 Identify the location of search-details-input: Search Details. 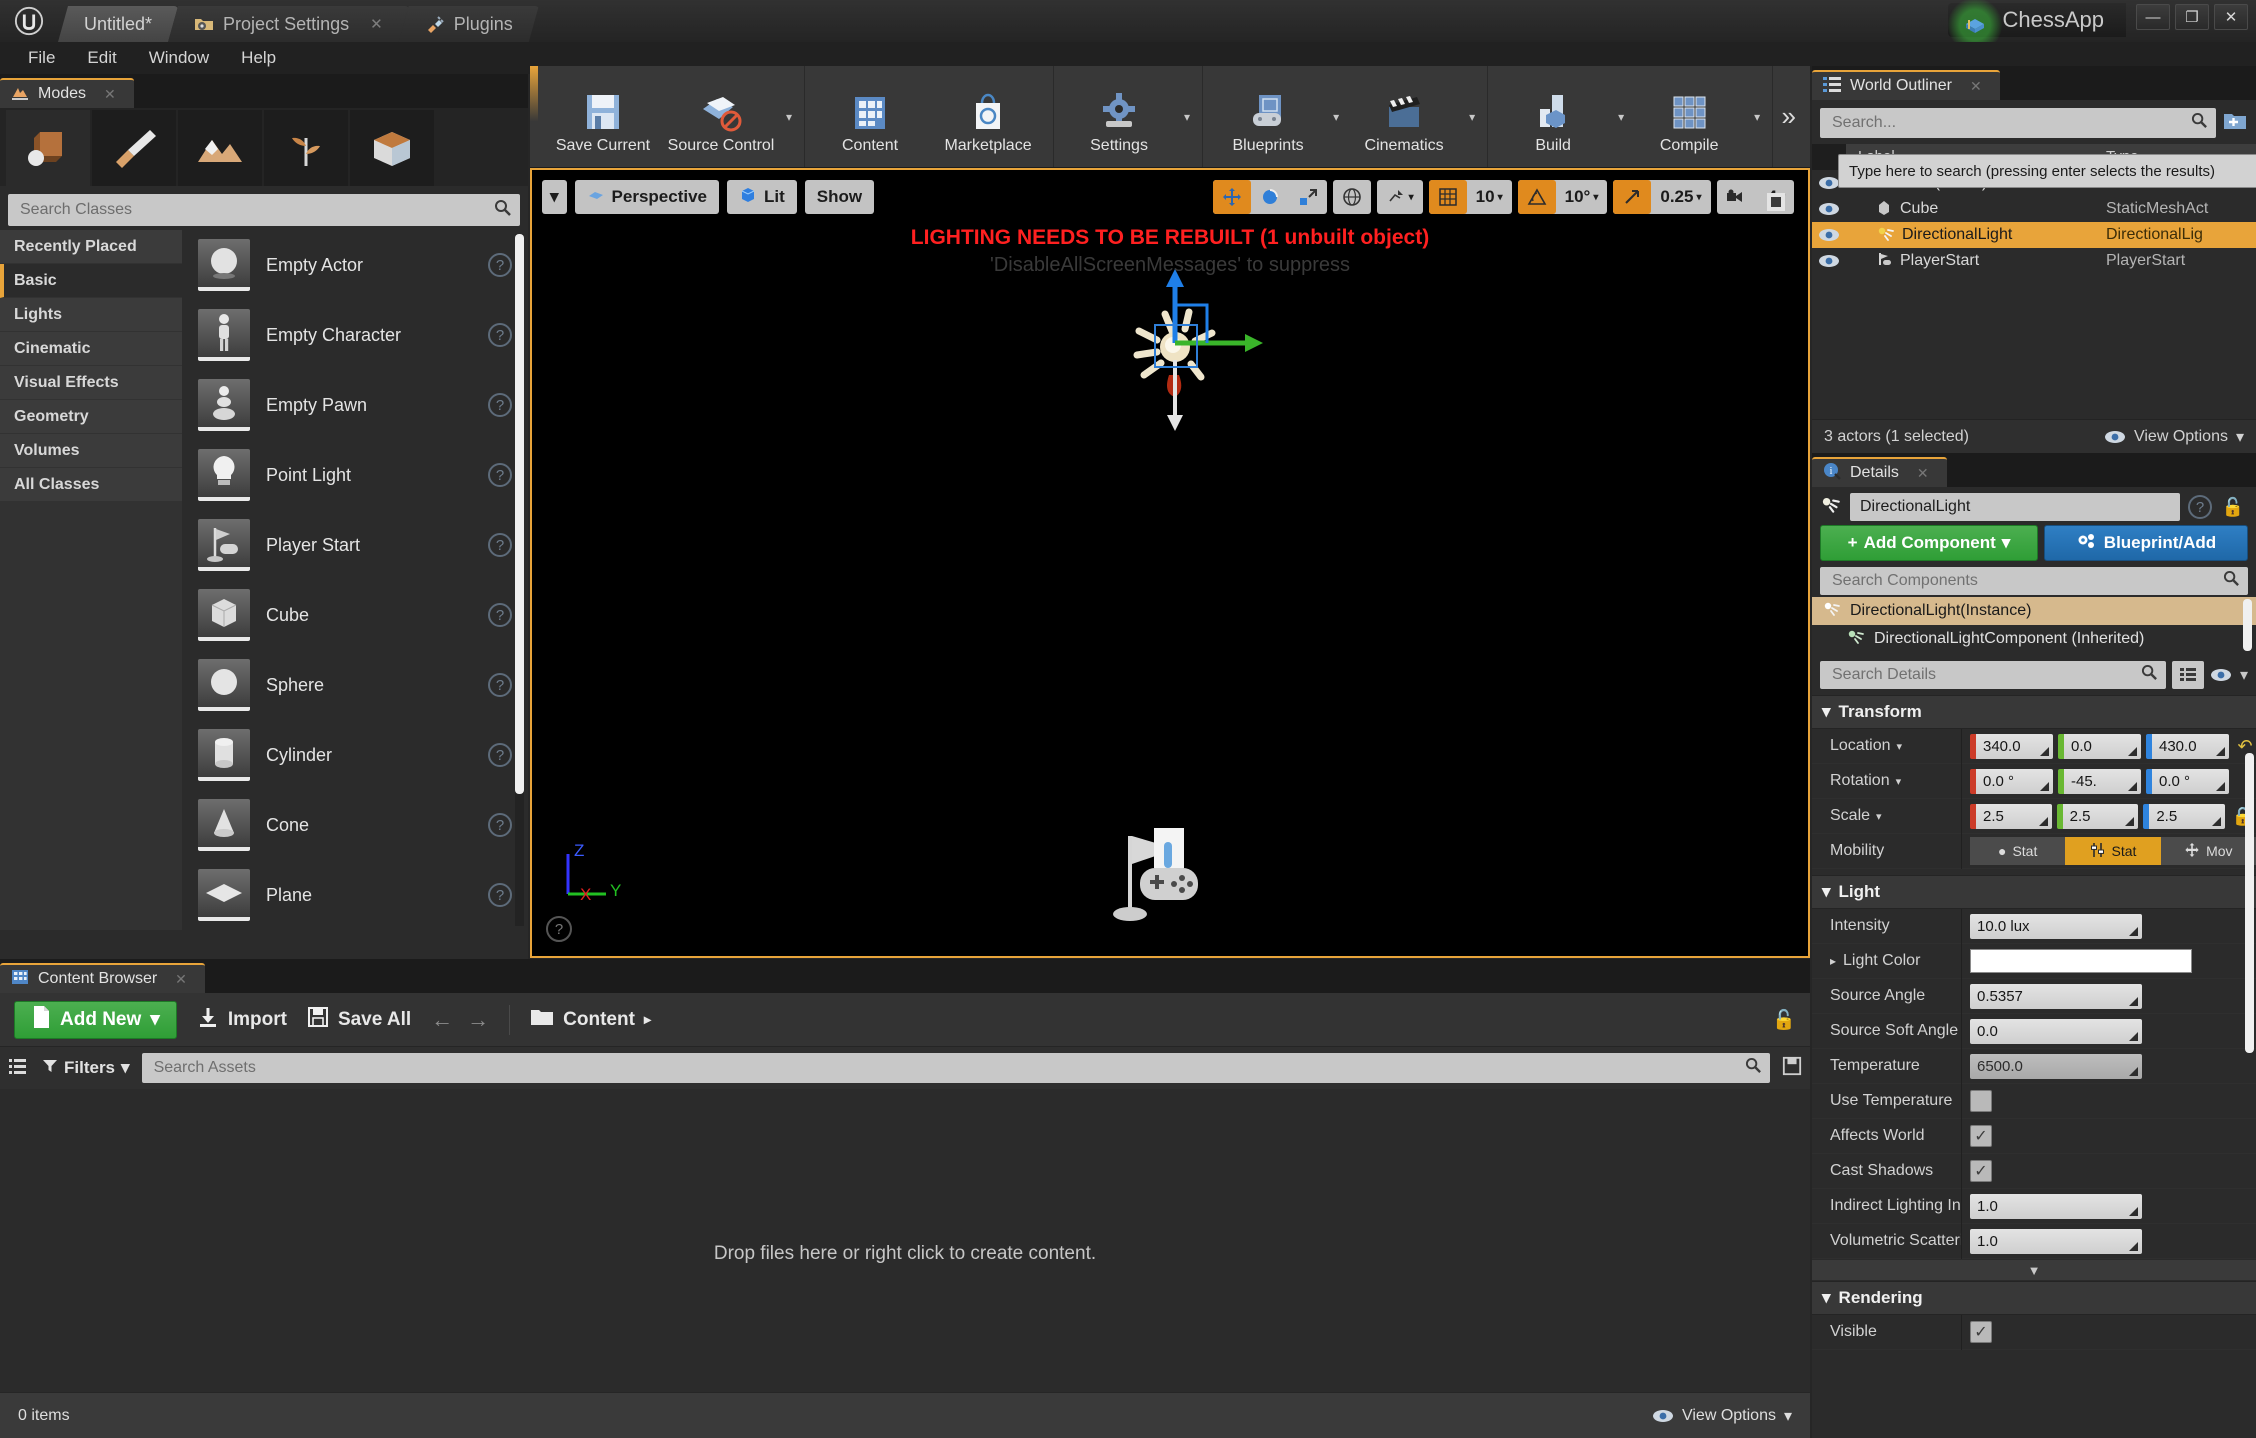
(1993, 675).